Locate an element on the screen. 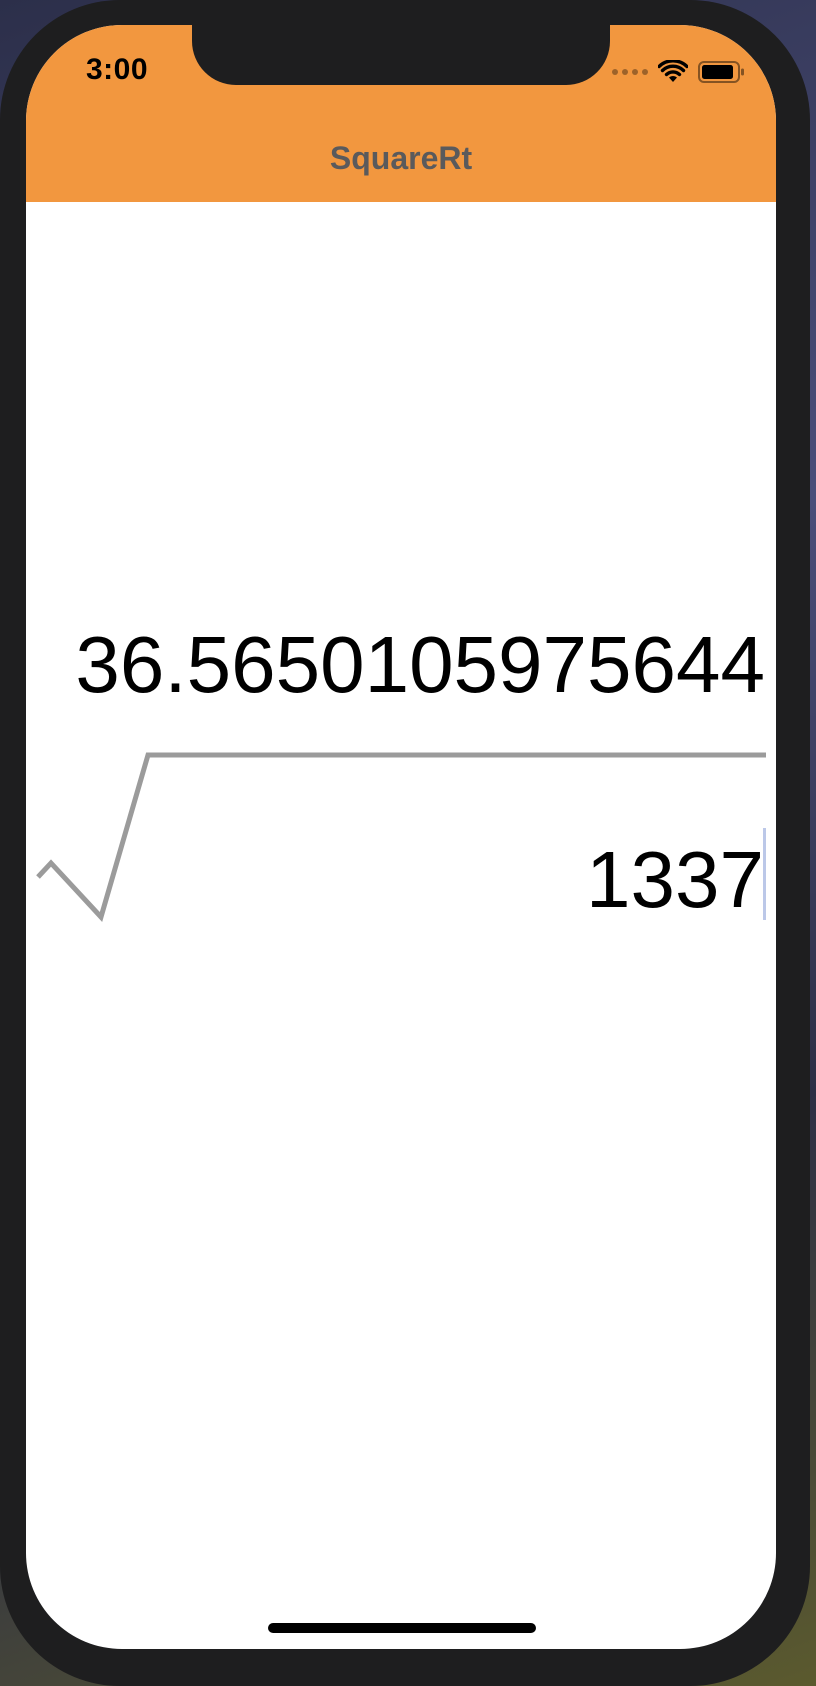 This screenshot has width=816, height=1686. number-input is located at coordinates (461, 880).